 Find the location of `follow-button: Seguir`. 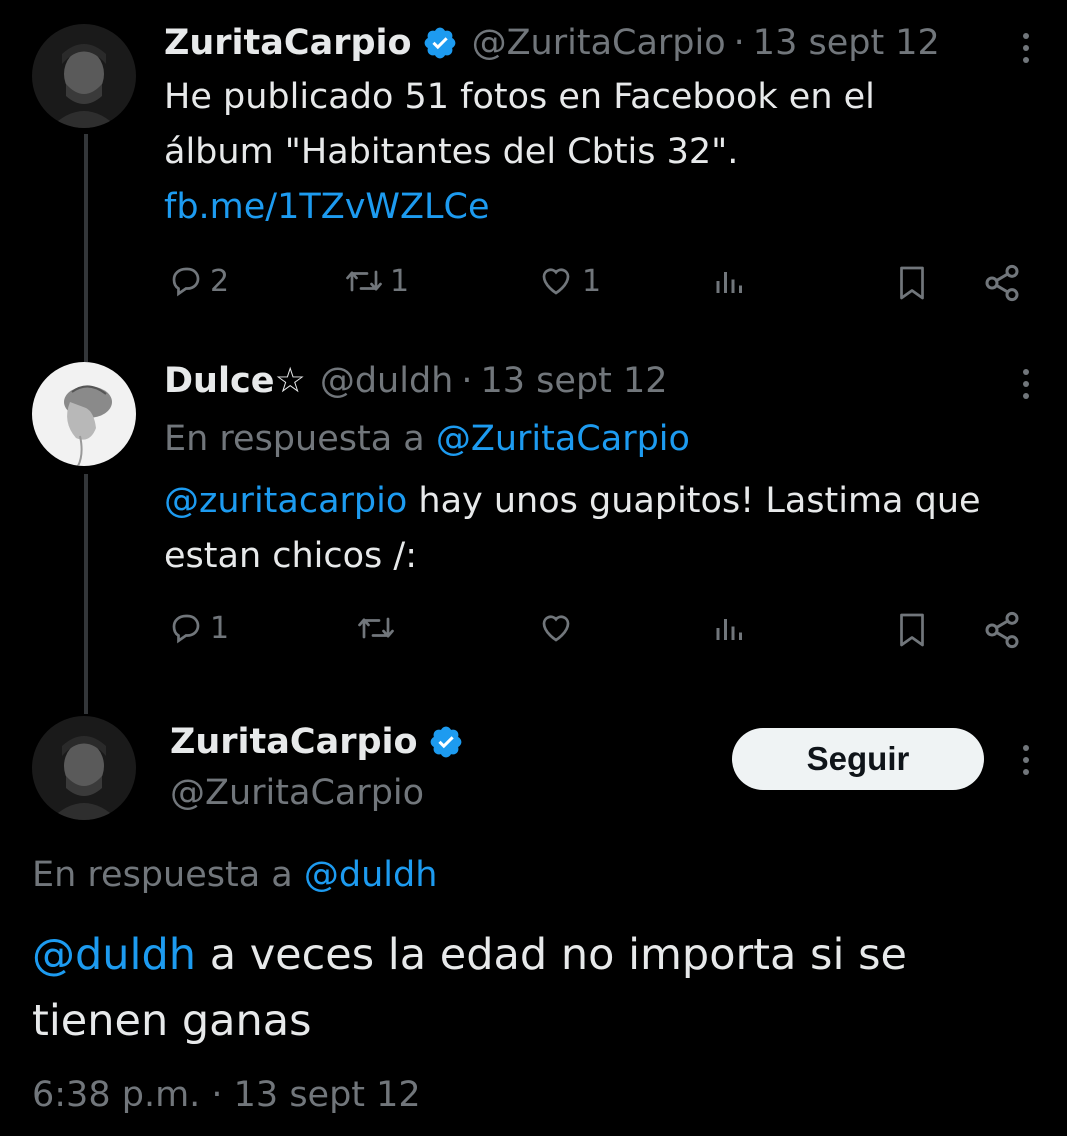

follow-button: Seguir is located at coordinates (858, 759).